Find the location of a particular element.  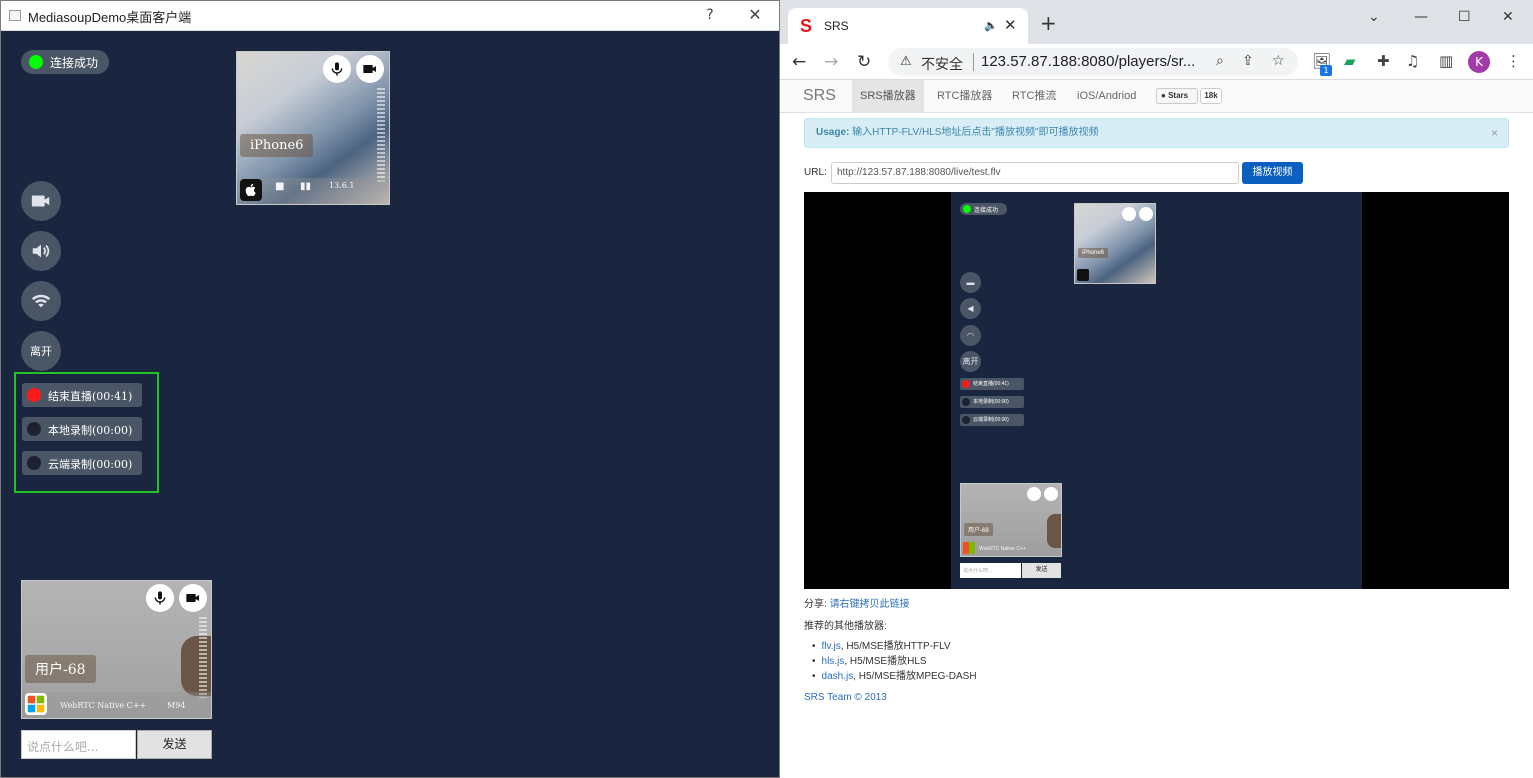

dashjs-link: dash.js is located at coordinates (838, 676).